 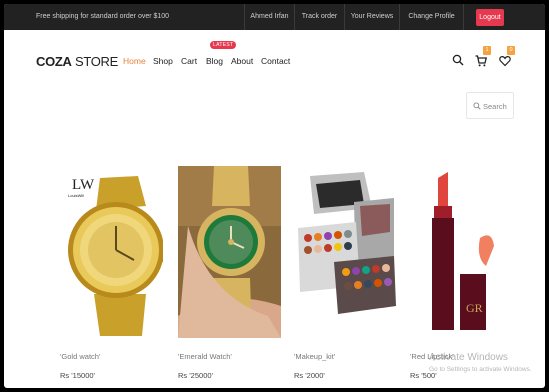 I want to click on product-card: GR 'Red Lipstick' Rs '500', so click(x=461, y=273).